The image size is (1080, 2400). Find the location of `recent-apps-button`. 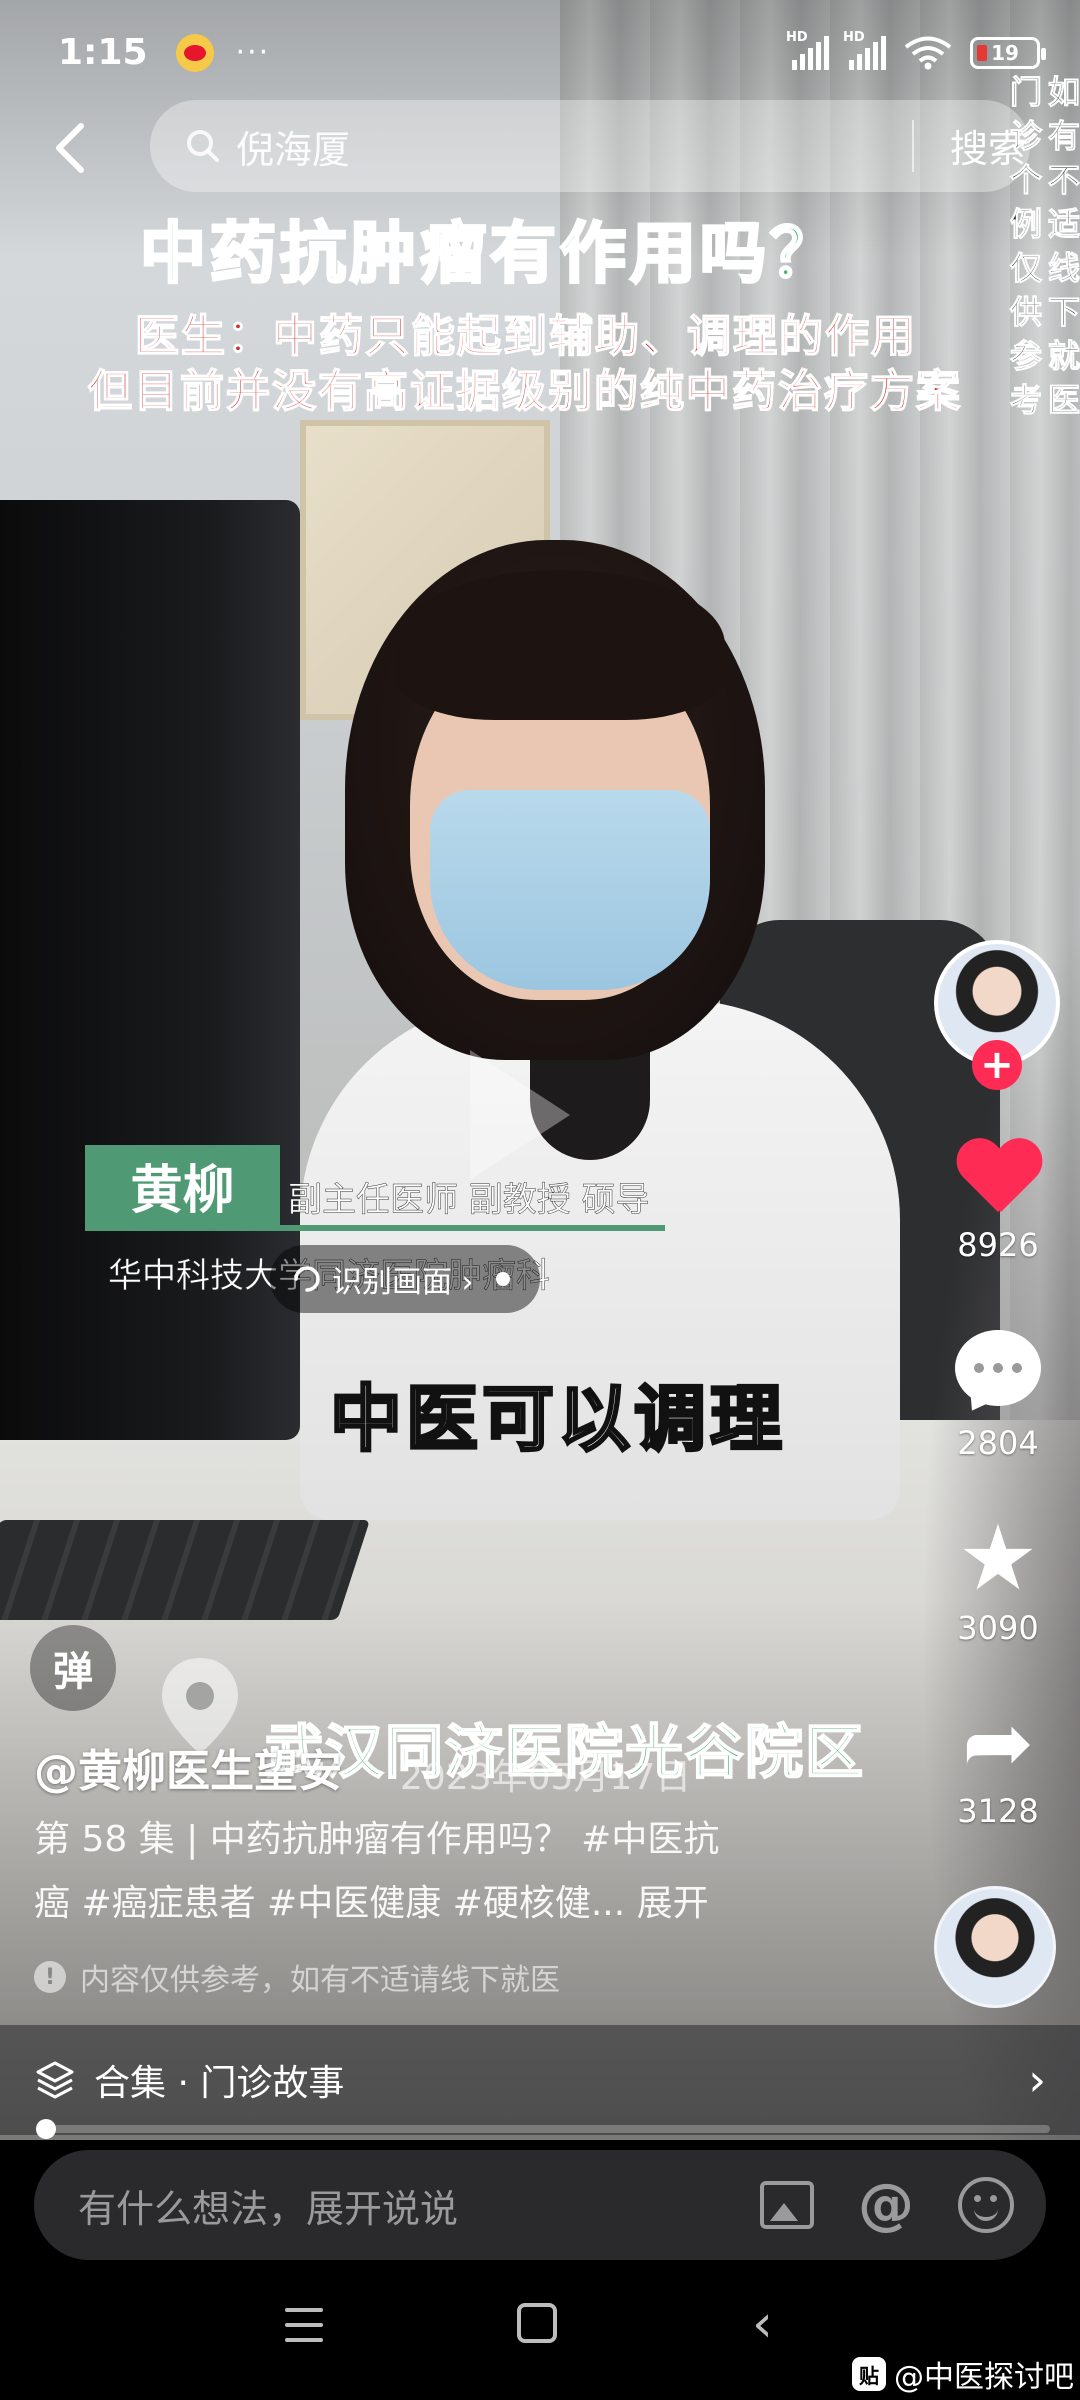

recent-apps-button is located at coordinates (304, 2325).